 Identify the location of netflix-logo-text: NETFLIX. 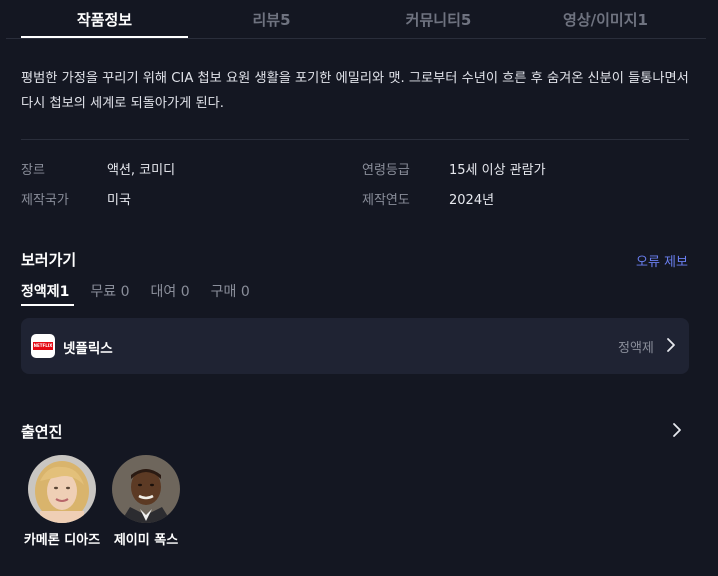
(43, 346).